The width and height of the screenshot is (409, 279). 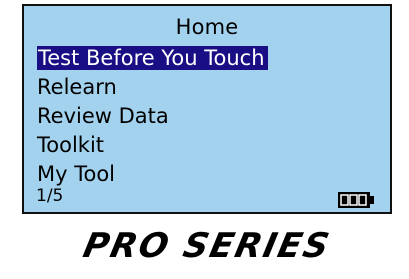 I want to click on menu-item-label: Toolkit, so click(x=71, y=145).